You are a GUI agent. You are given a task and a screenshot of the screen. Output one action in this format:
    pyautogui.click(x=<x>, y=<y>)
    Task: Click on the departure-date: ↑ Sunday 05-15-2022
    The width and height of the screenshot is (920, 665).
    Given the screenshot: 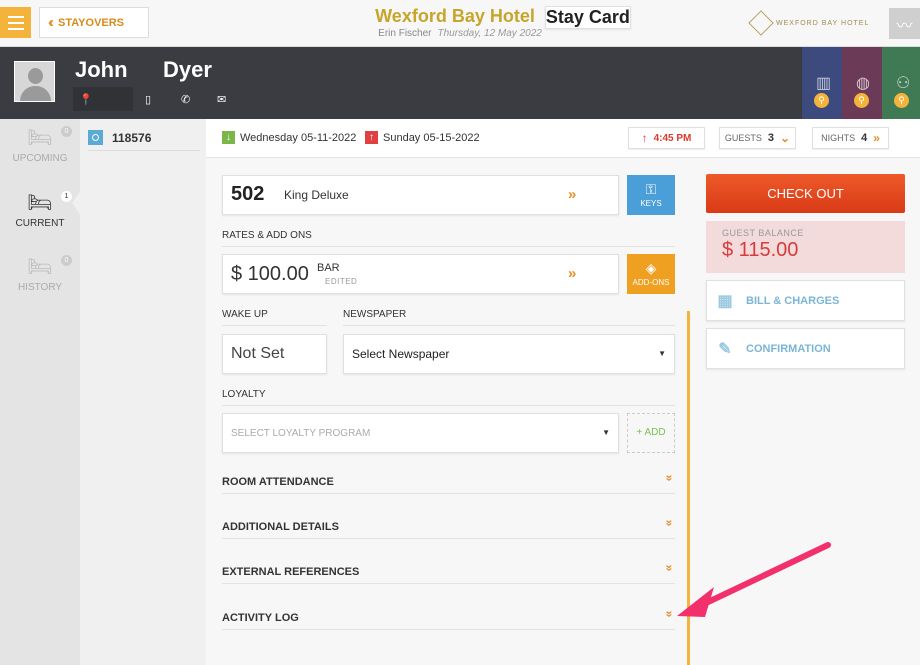 What is the action you would take?
    pyautogui.click(x=422, y=137)
    